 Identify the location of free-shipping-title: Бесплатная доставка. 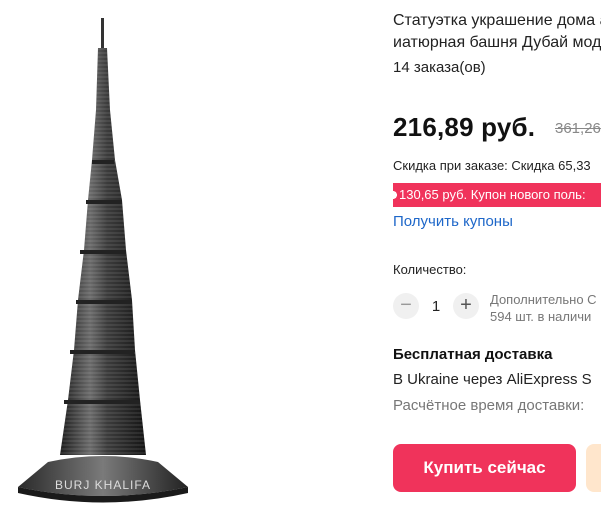
(473, 354).